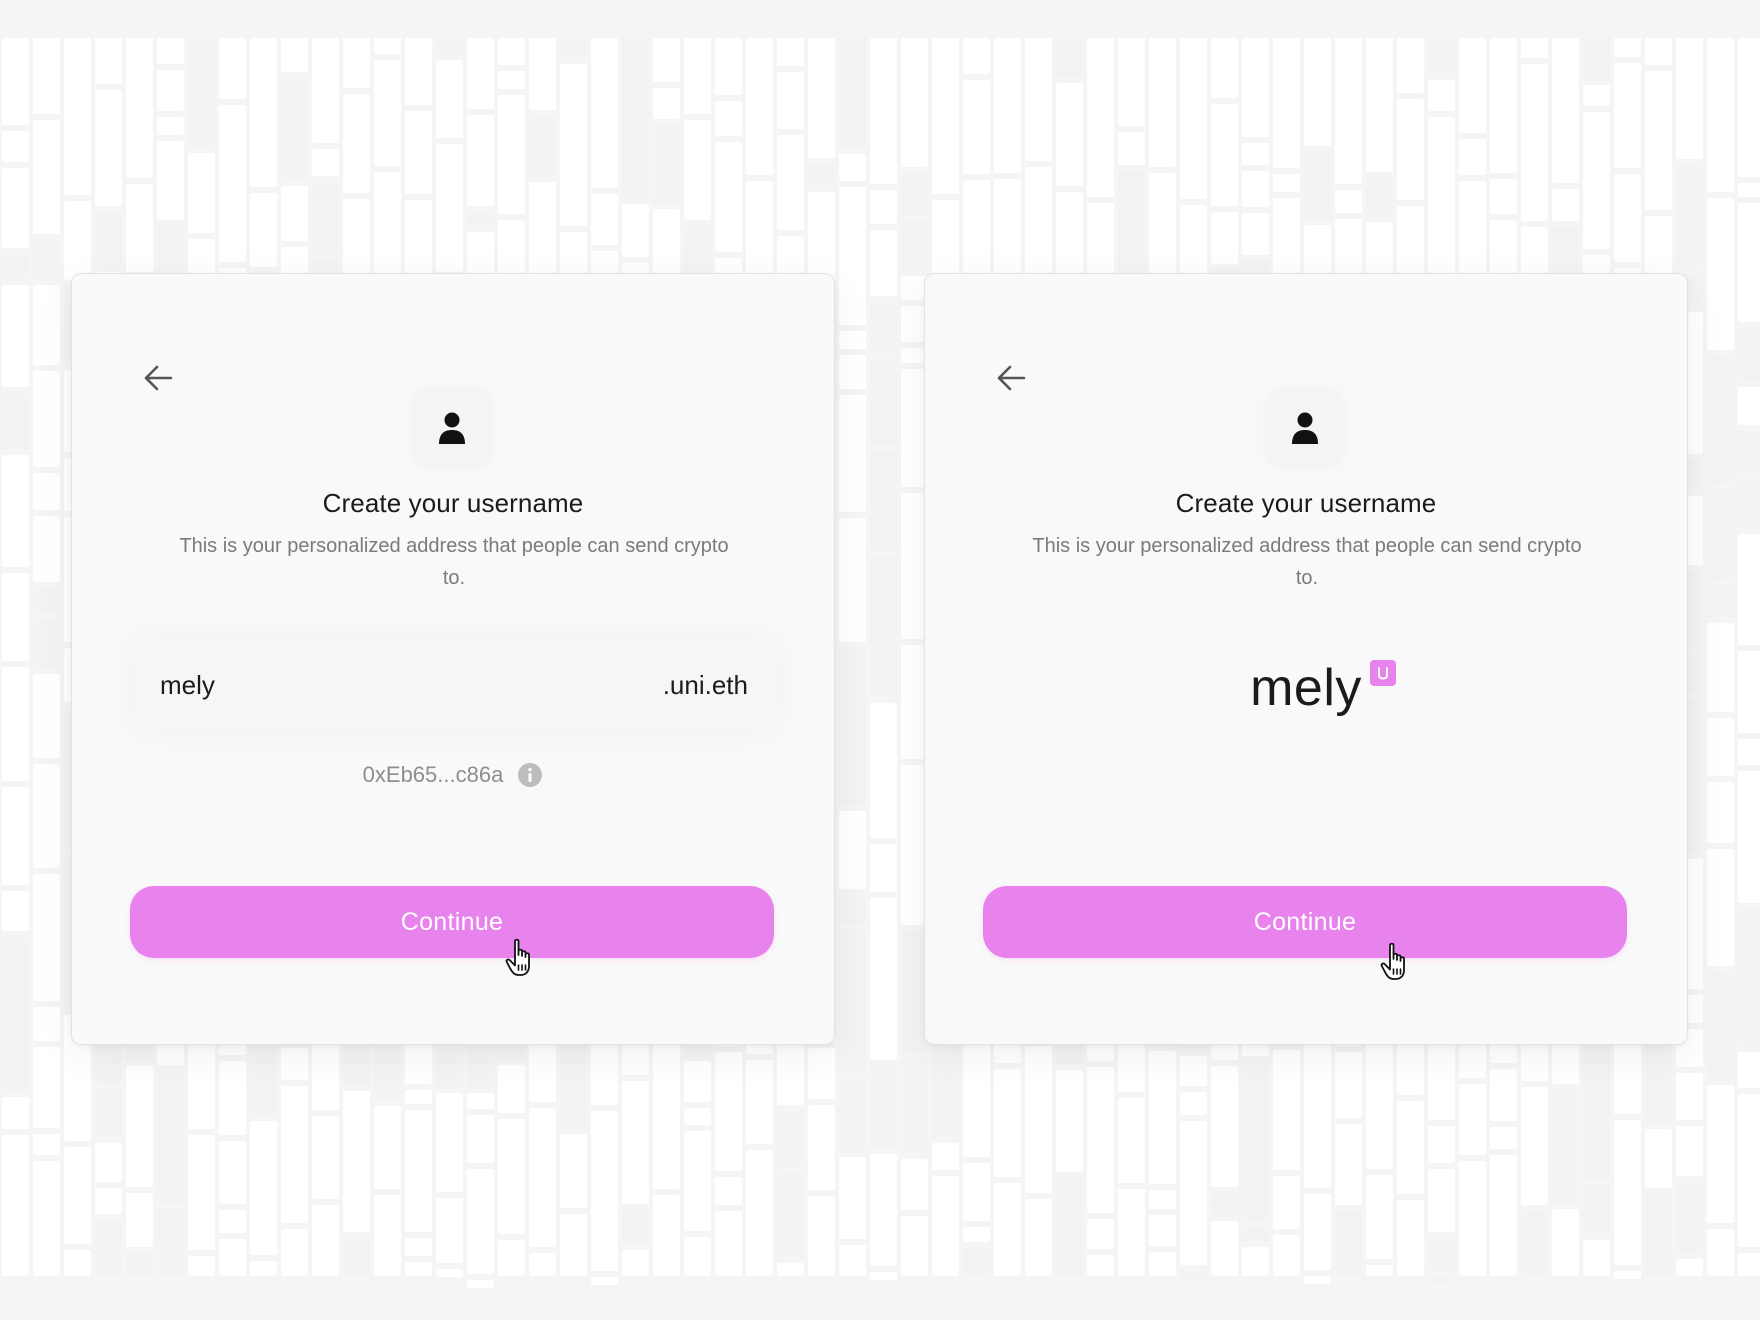  What do you see at coordinates (705, 684) in the screenshot?
I see `domain-suffix: .uni.eth` at bounding box center [705, 684].